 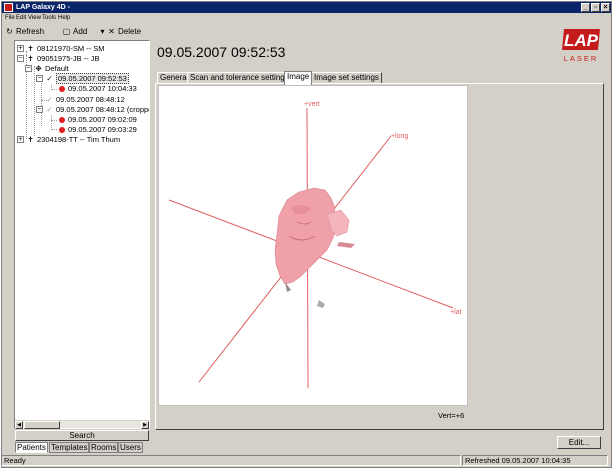 I want to click on scroll-thumb, so click(x=42, y=425).